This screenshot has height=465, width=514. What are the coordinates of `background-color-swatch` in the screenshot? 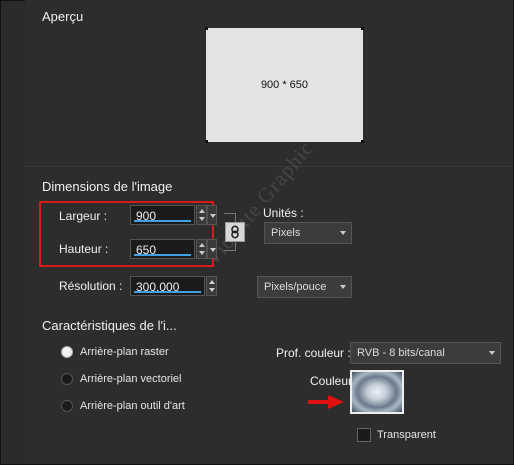 It's located at (377, 392).